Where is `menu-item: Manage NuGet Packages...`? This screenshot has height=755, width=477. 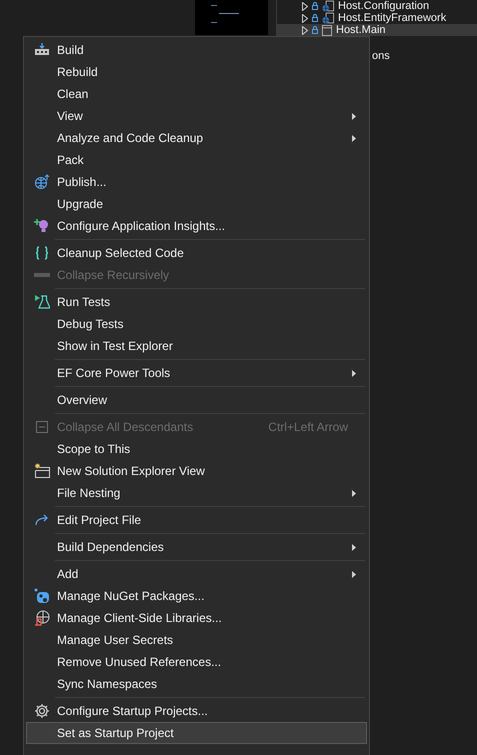
menu-item: Manage NuGet Packages... is located at coordinates (196, 596).